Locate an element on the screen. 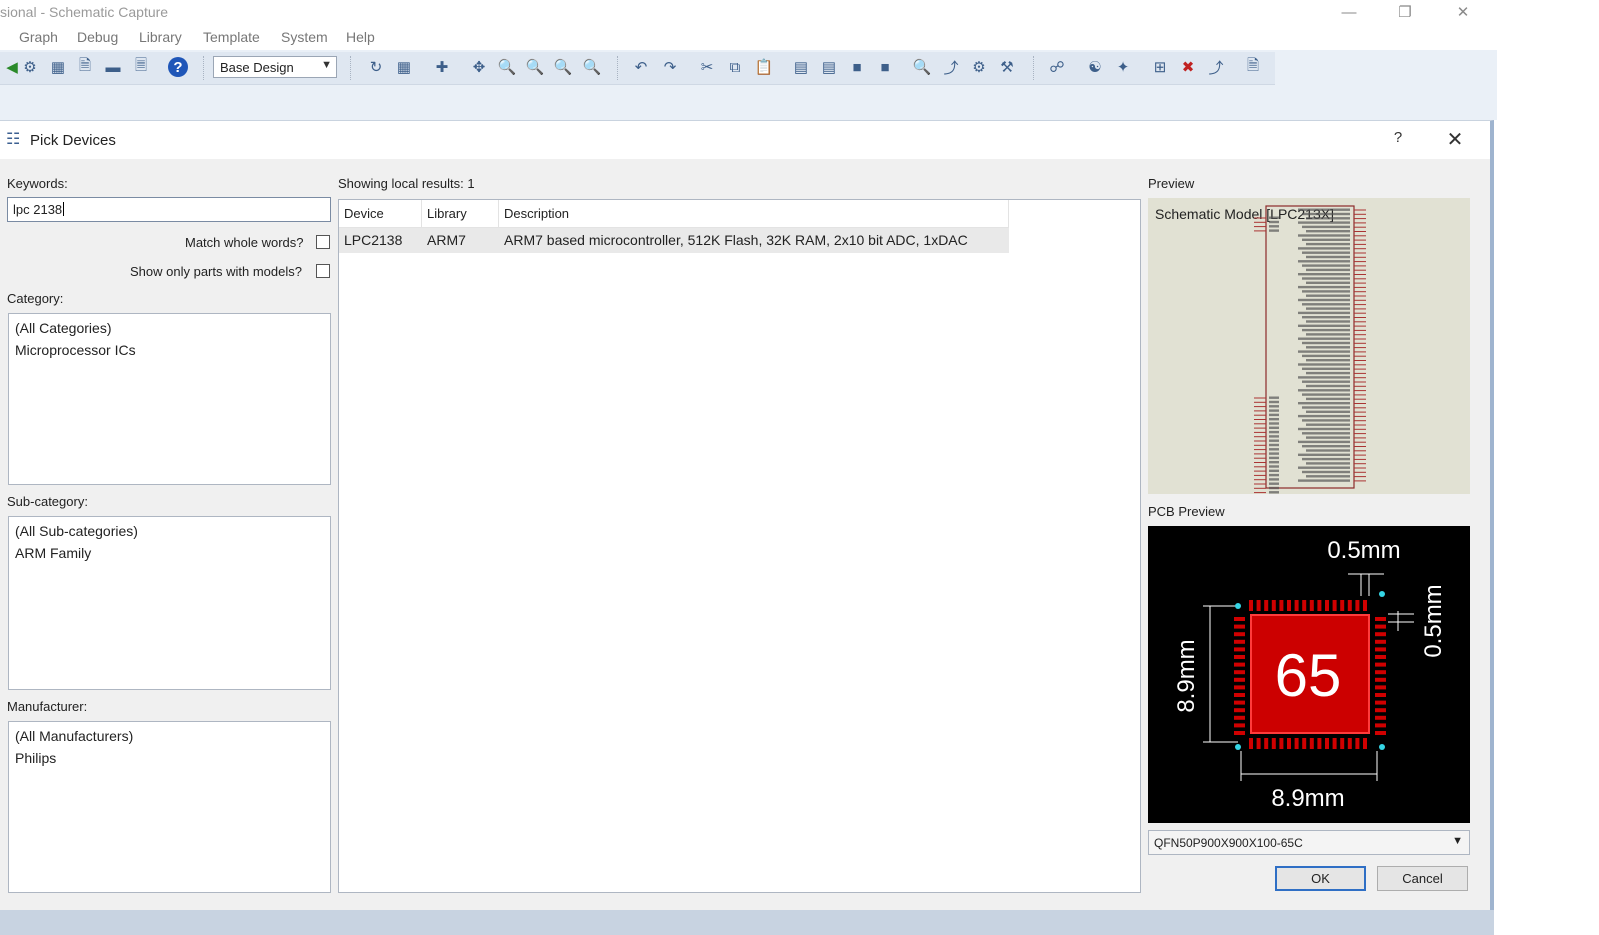 Image resolution: width=1599 pixels, height=935 pixels. new-sheet-icon: ⊞ is located at coordinates (1160, 67).